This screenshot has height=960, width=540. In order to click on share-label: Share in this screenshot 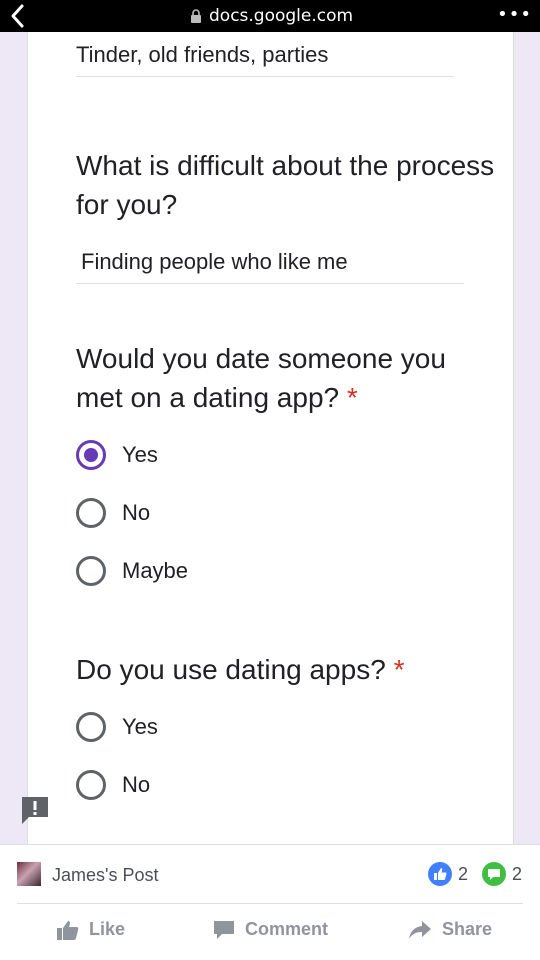, I will do `click(467, 929)`.